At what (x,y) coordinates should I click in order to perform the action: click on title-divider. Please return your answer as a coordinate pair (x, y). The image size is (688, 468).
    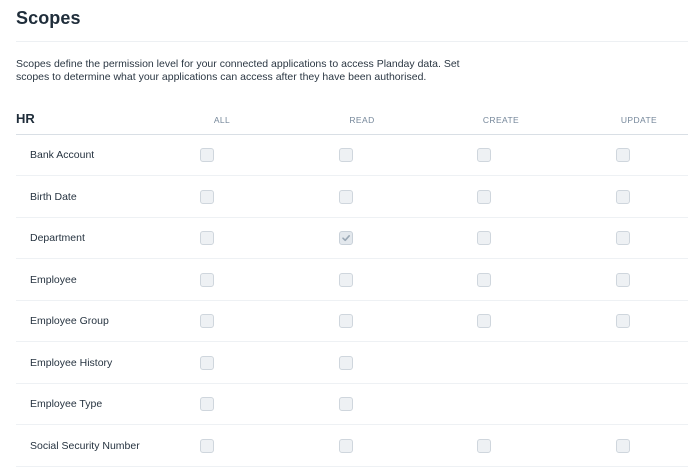
    Looking at the image, I should click on (352, 41).